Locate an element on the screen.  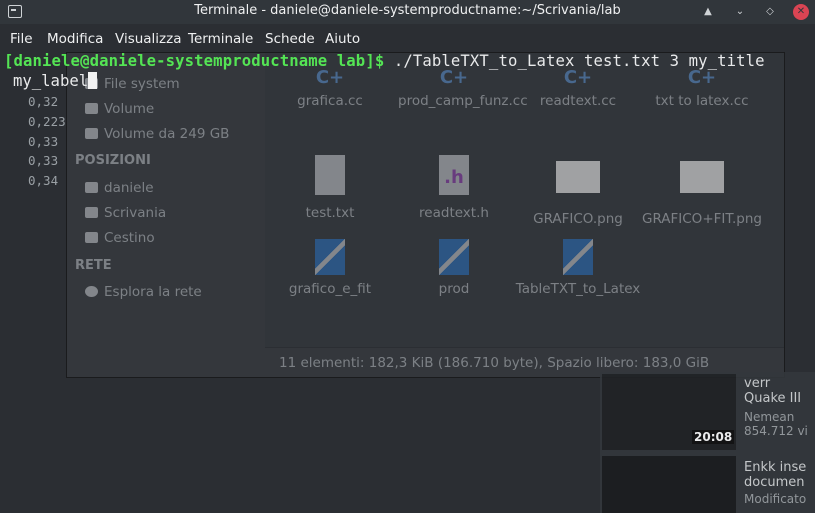
menu-terminale: Terminale is located at coordinates (220, 39).